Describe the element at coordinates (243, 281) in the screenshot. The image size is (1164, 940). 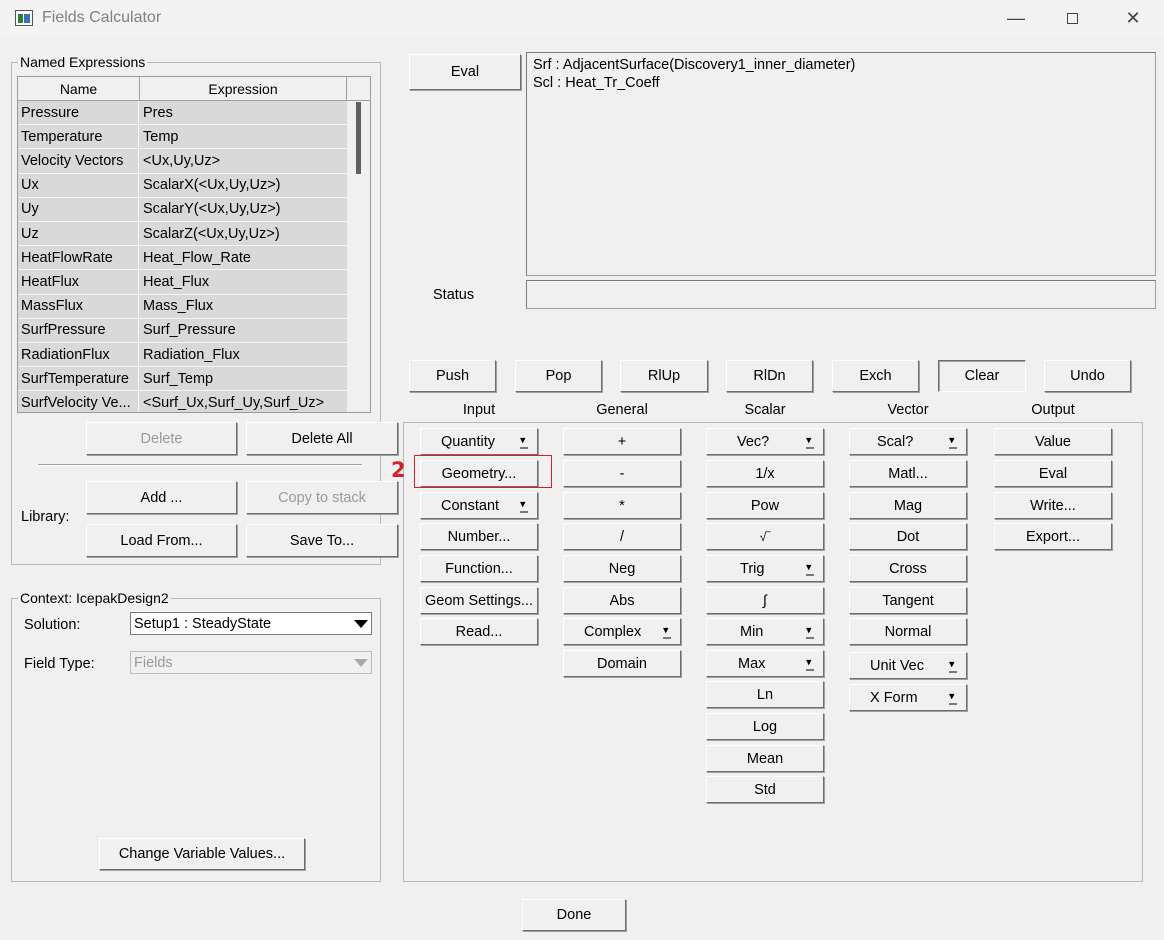
I see `expression-value-cell: Heat_Flux` at that location.